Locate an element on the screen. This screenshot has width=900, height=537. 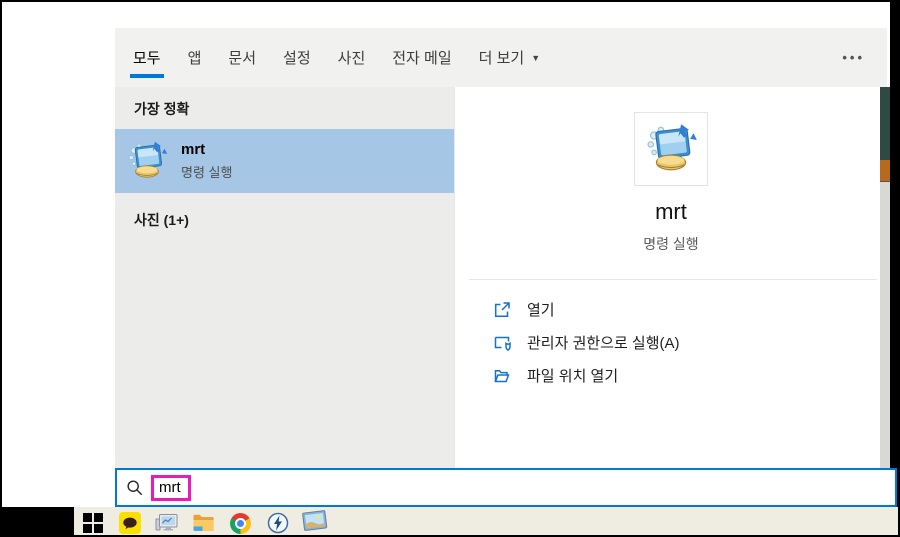
tab-apps: 앱 is located at coordinates (195, 57).